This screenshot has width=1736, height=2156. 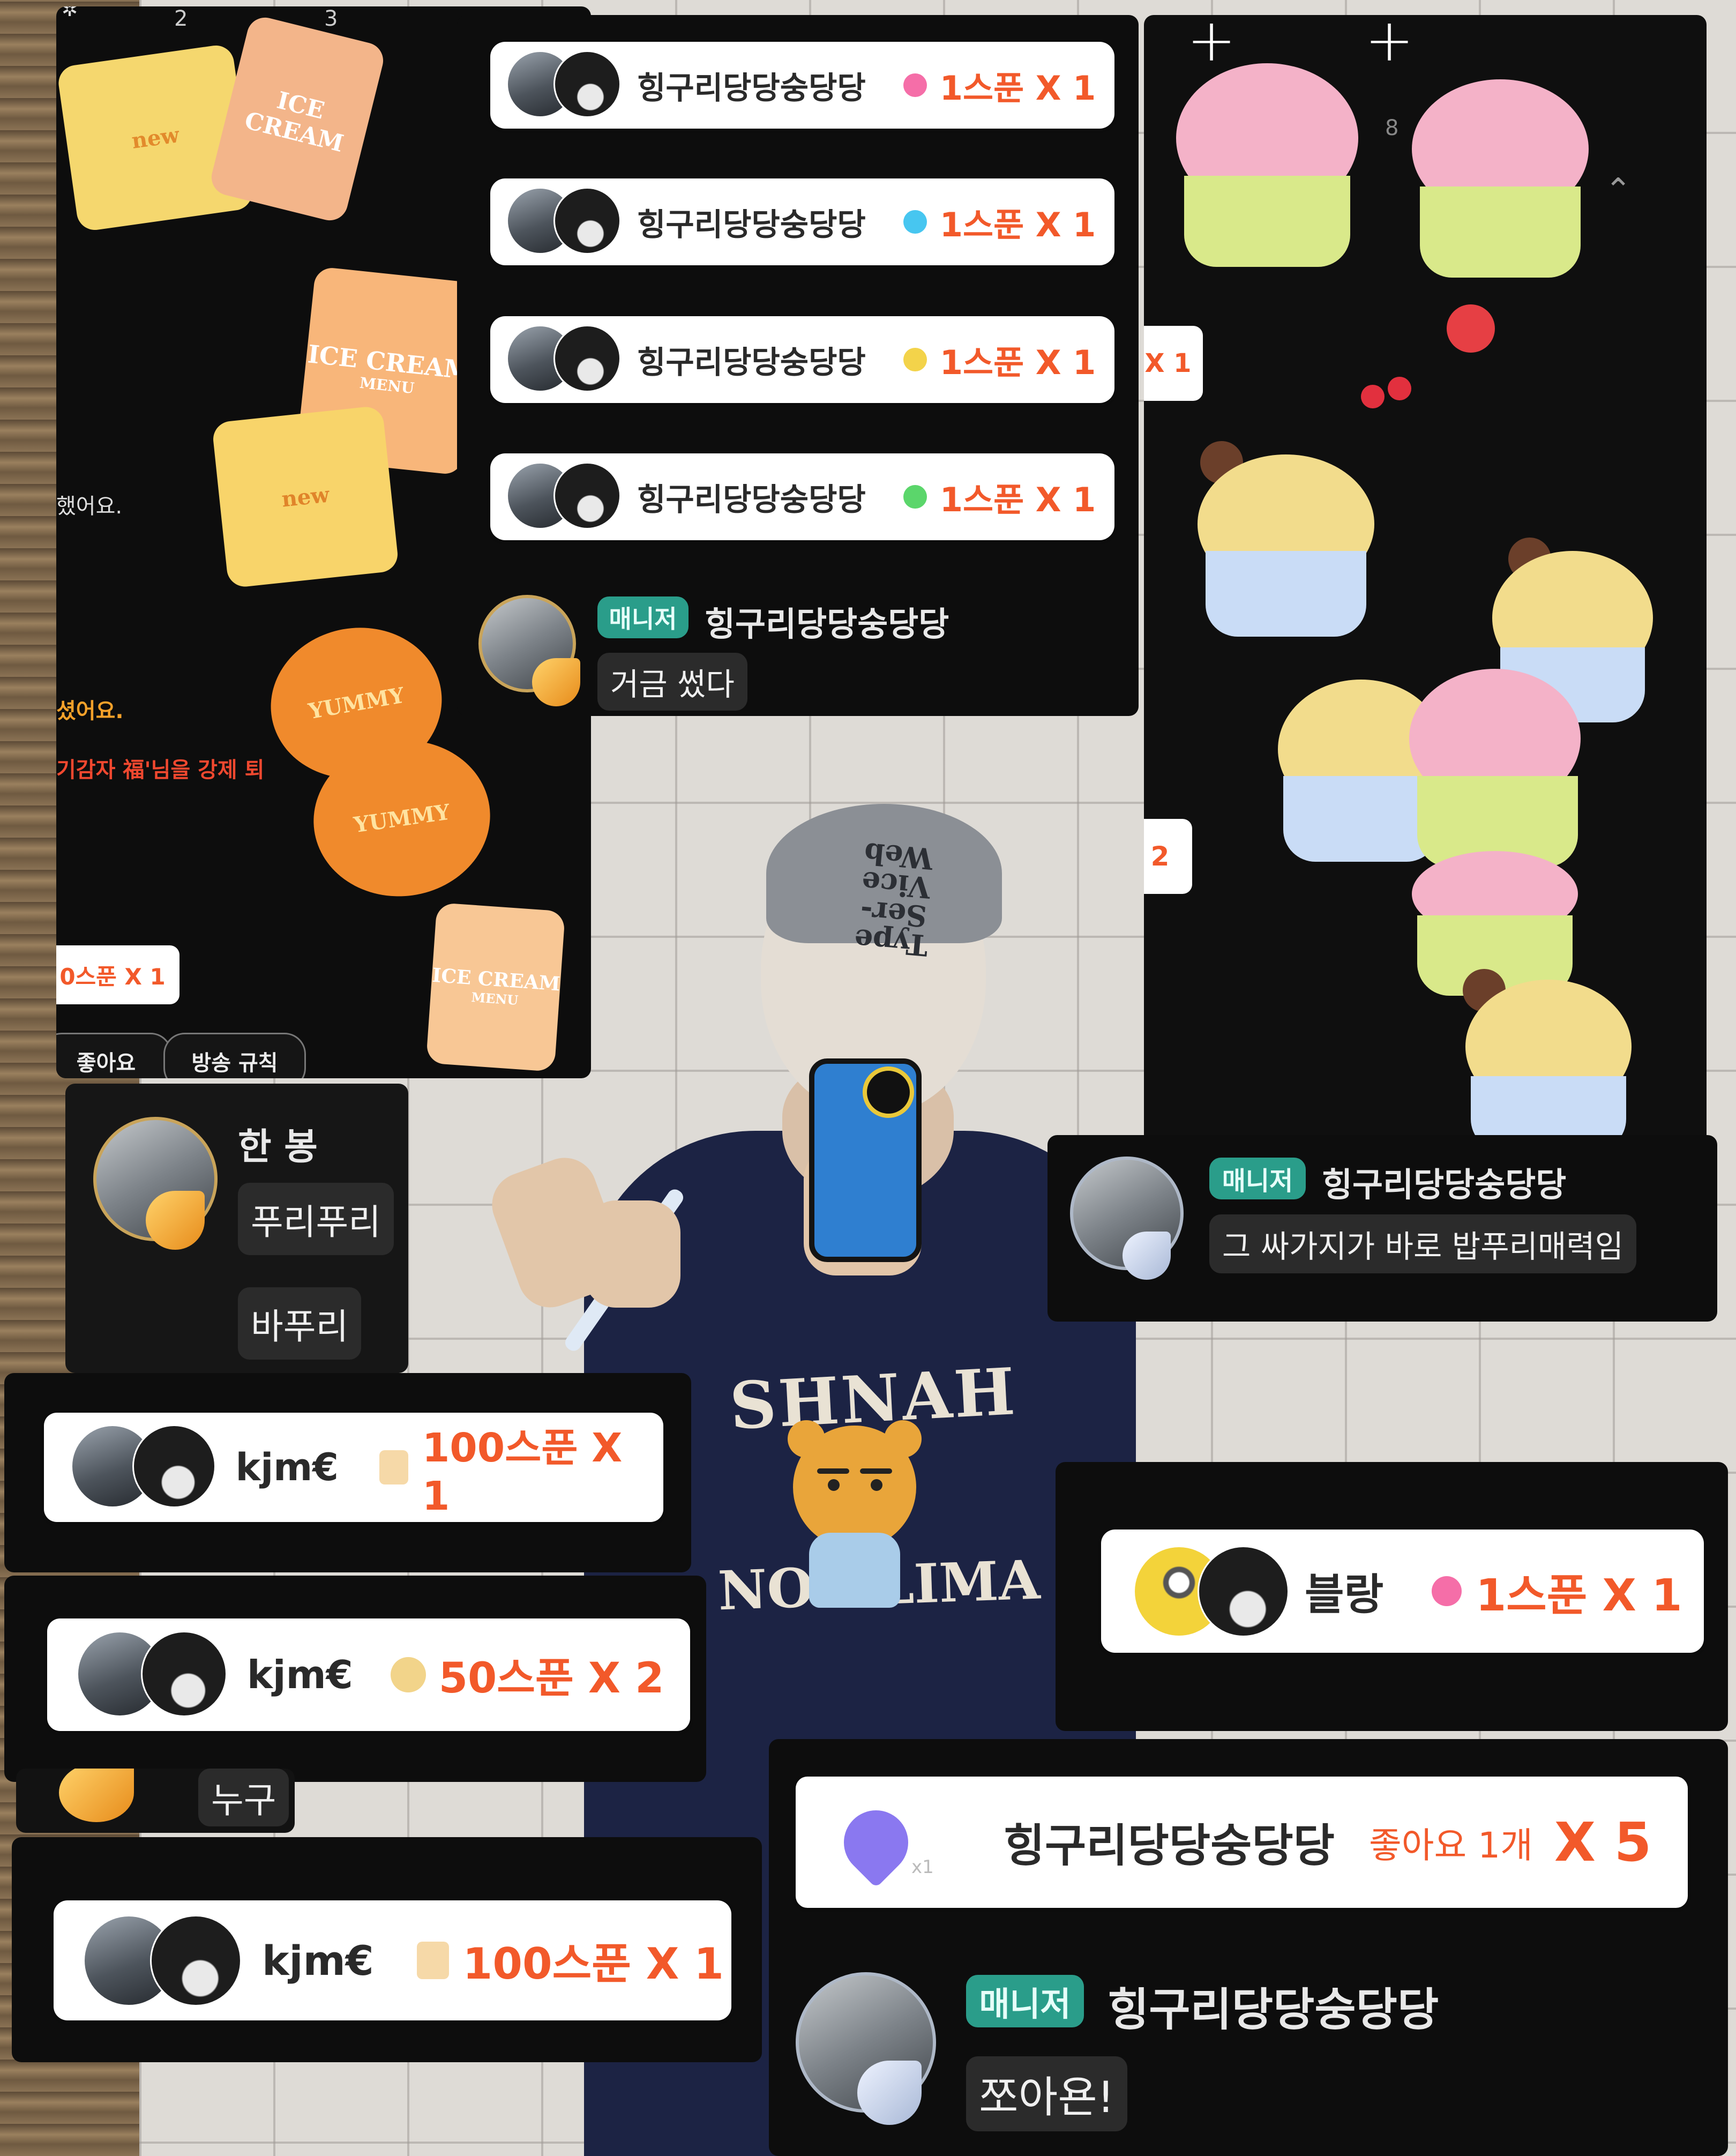 I want to click on gift-amount: 50스푼 X 2, so click(x=551, y=1679).